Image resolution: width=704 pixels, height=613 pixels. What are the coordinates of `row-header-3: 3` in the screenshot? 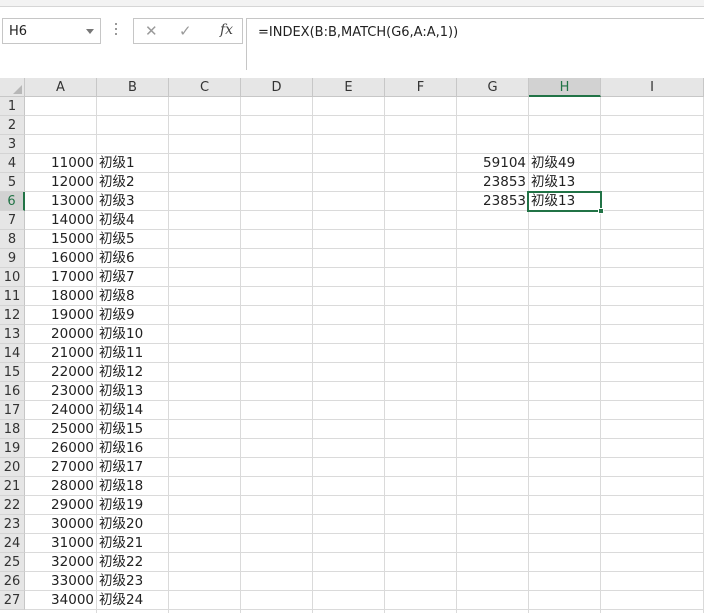 It's located at (12, 144).